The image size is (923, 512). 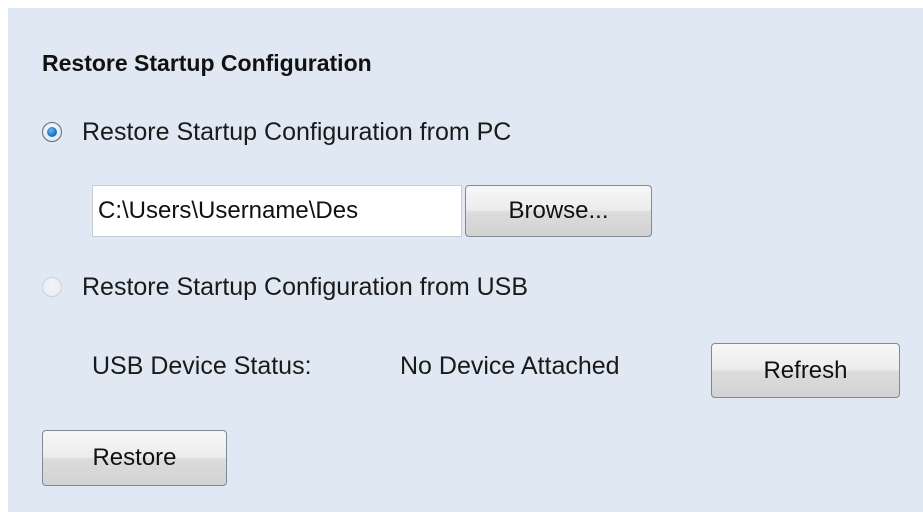 What do you see at coordinates (305, 286) in the screenshot?
I see `restore-from-usb-label: Restore Startup Configuration from USB` at bounding box center [305, 286].